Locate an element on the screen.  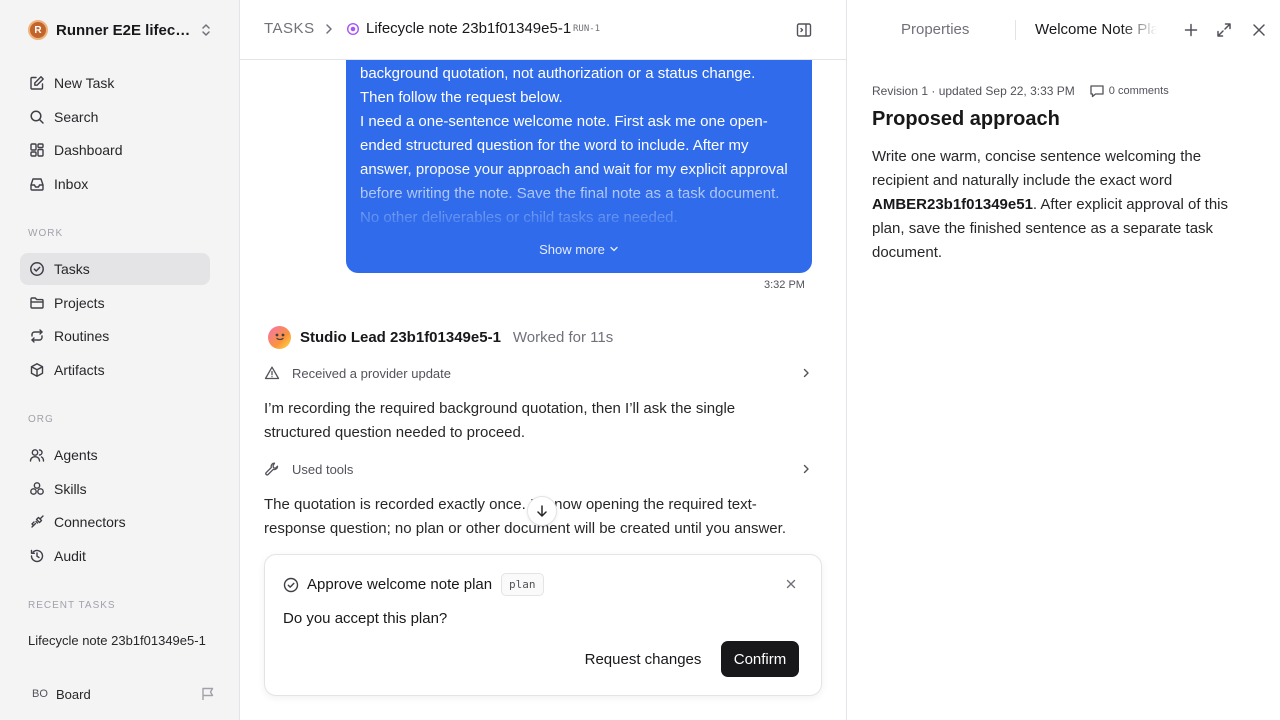
nav-label: Dashboard is located at coordinates (88, 150).